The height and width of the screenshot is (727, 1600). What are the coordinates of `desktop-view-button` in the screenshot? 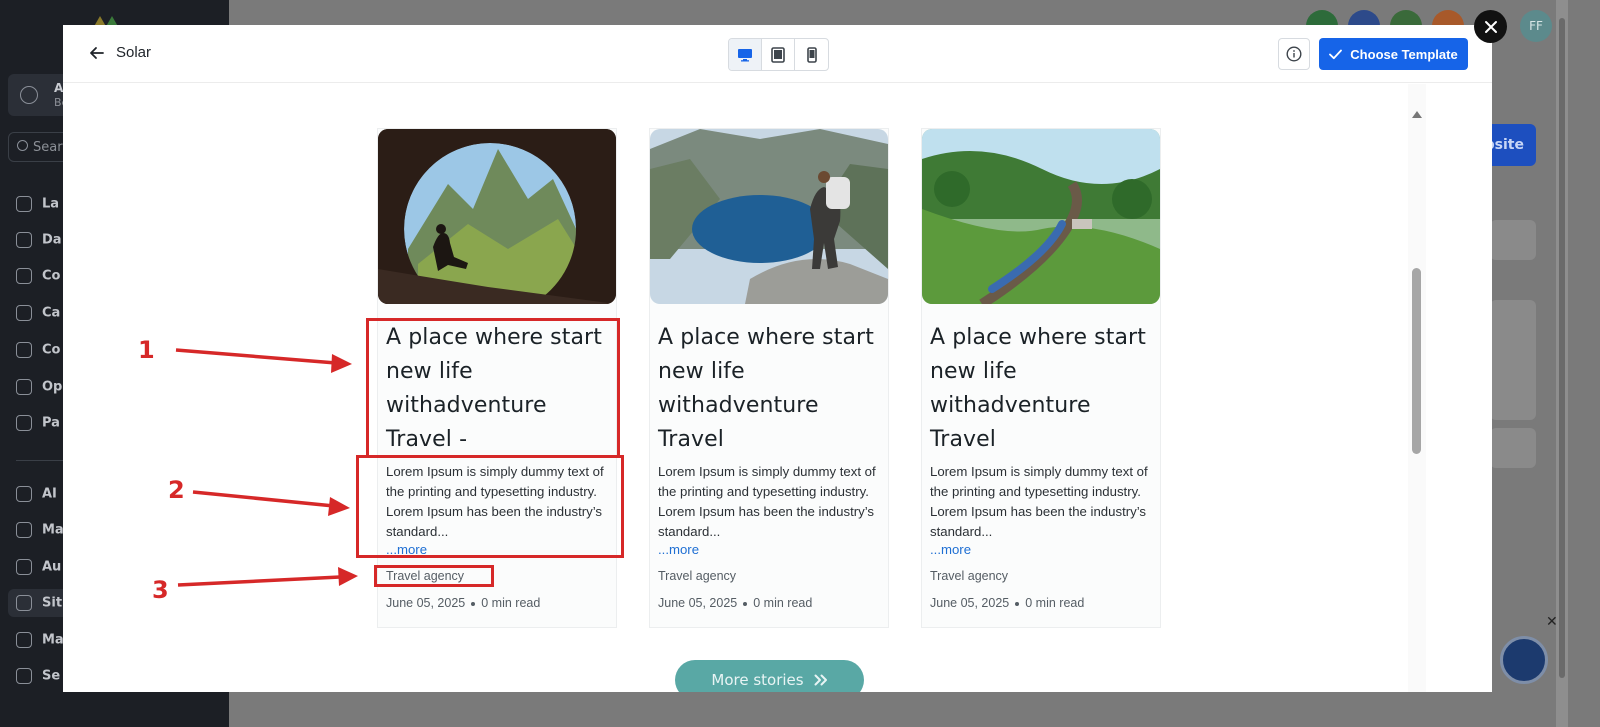 It's located at (745, 54).